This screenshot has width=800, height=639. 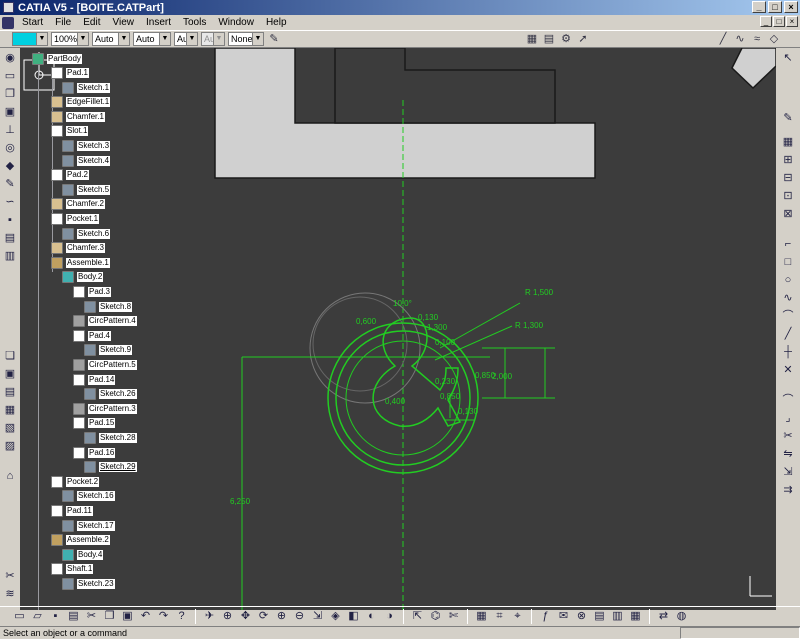 What do you see at coordinates (445, 342) in the screenshot?
I see `dim-d9: 0,100` at bounding box center [445, 342].